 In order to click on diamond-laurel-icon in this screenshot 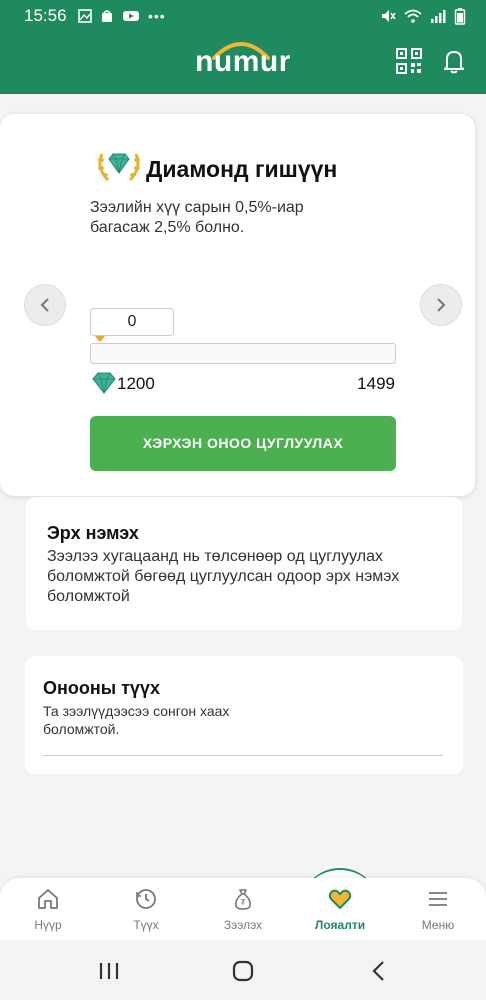, I will do `click(119, 167)`.